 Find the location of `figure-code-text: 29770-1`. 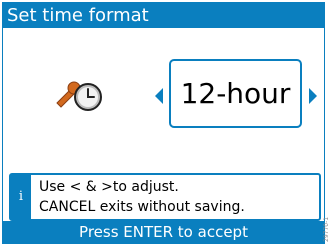

figure-code-text: 29770-1 is located at coordinates (326, 229).